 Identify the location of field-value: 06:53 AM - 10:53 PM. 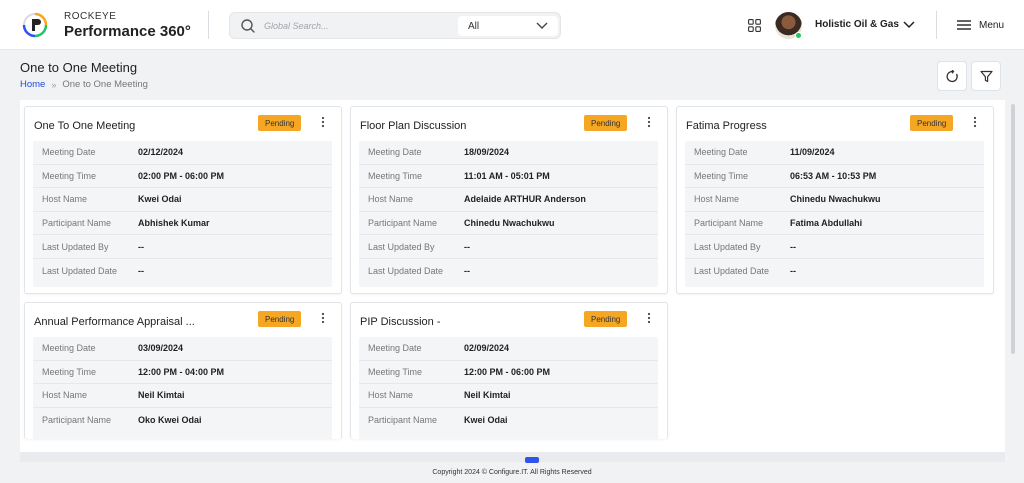
(833, 175).